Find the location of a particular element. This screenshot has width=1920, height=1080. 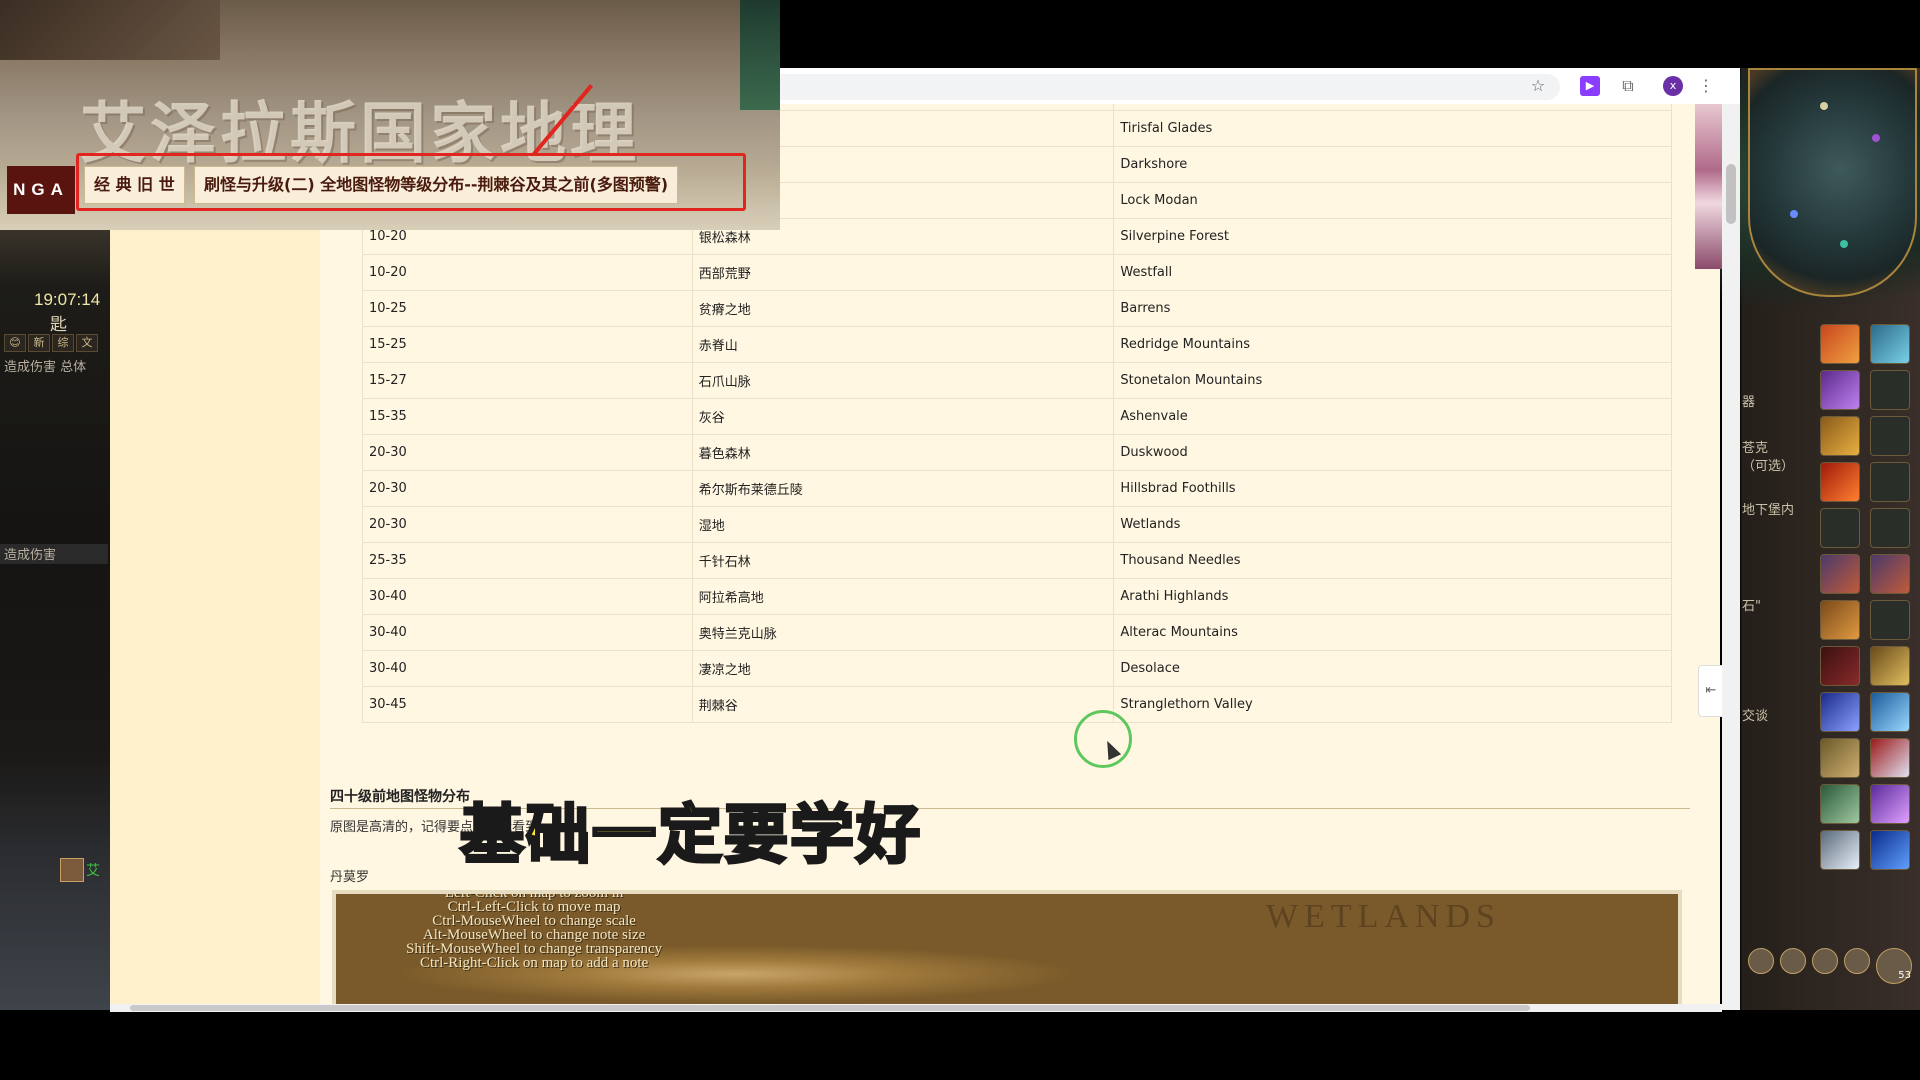

table-row: 30-40 阿拉希高地 Arathi Highlands is located at coordinates (1017, 596).